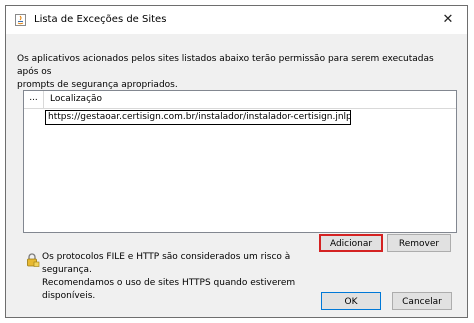  I want to click on table-header: ... Localização, so click(240, 100).